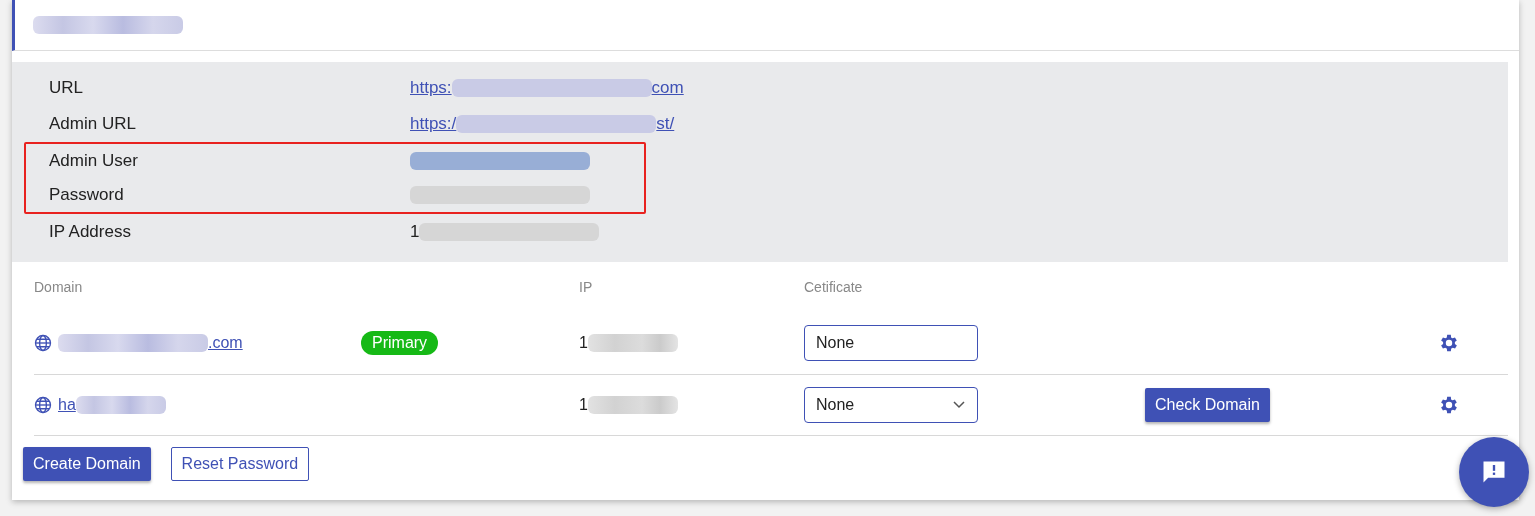 This screenshot has width=1535, height=516. What do you see at coordinates (58, 287) in the screenshot?
I see `column-header: Domain` at bounding box center [58, 287].